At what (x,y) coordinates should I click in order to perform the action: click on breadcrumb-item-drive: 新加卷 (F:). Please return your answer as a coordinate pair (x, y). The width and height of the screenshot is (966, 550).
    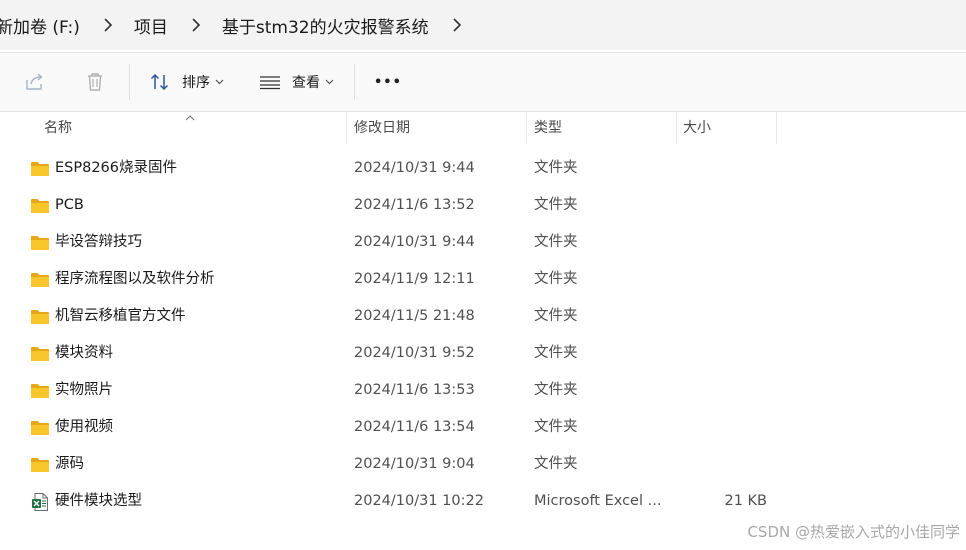
    Looking at the image, I should click on (42, 25).